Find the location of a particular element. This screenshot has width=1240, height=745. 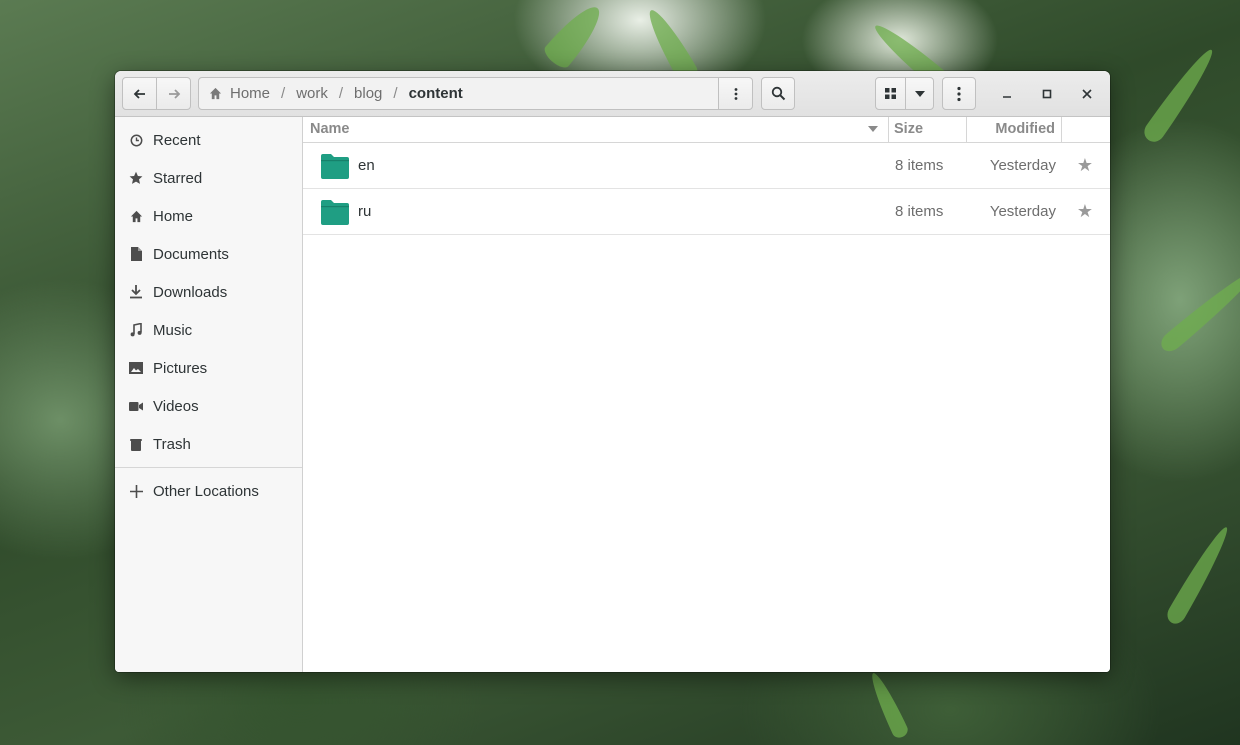

maximize-icon is located at coordinates (1047, 94).